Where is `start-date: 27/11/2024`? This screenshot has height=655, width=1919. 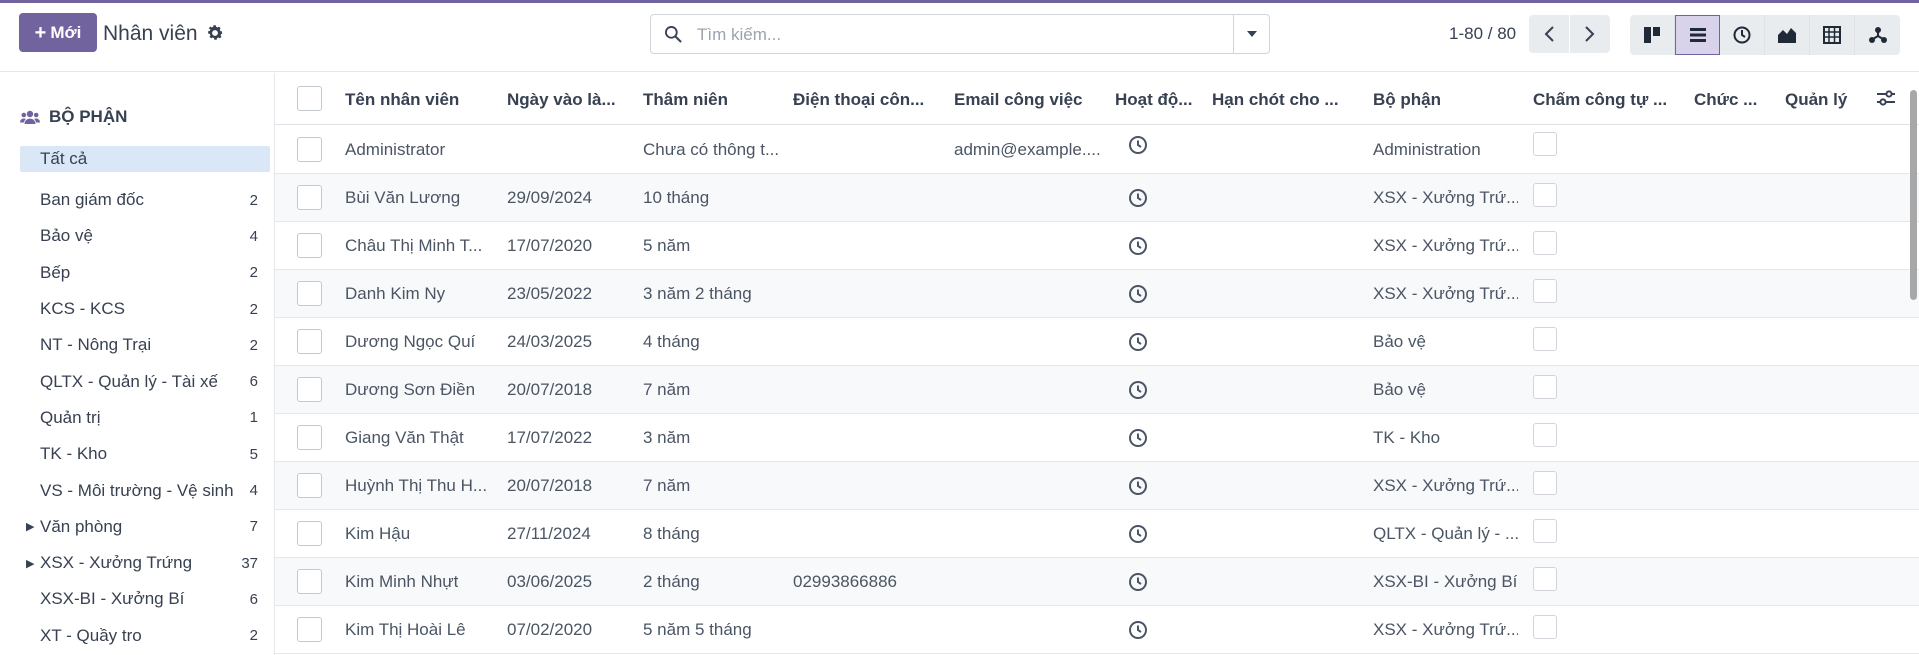 start-date: 27/11/2024 is located at coordinates (549, 533).